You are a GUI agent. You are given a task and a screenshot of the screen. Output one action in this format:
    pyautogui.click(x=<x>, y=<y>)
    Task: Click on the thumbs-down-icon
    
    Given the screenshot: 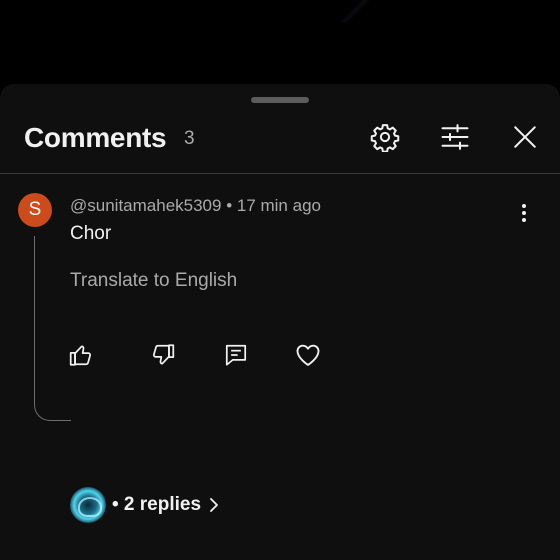 What is the action you would take?
    pyautogui.click(x=163, y=354)
    